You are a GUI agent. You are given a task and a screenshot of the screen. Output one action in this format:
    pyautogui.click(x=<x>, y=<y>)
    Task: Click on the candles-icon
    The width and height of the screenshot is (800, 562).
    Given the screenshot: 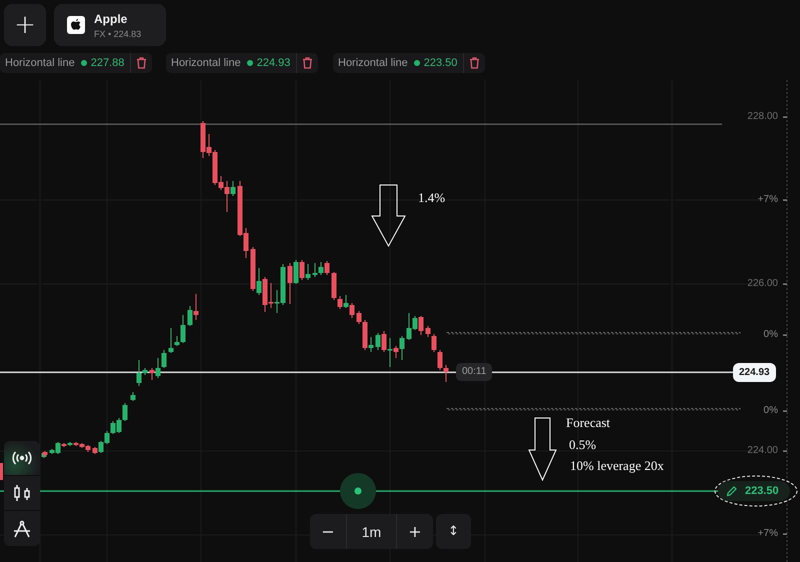 What is the action you would take?
    pyautogui.click(x=22, y=493)
    